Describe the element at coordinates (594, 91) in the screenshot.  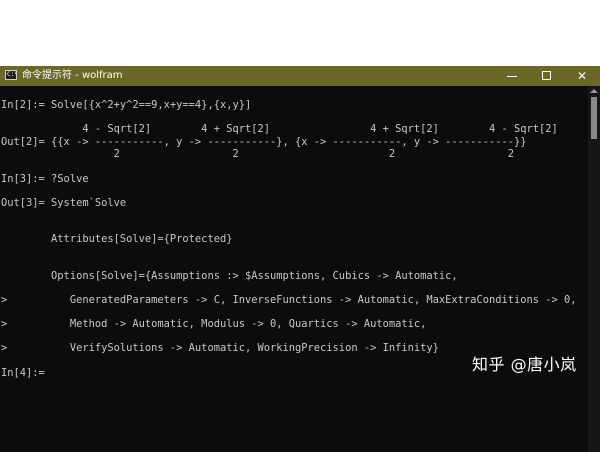
I see `scroll-up-arrow-icon` at that location.